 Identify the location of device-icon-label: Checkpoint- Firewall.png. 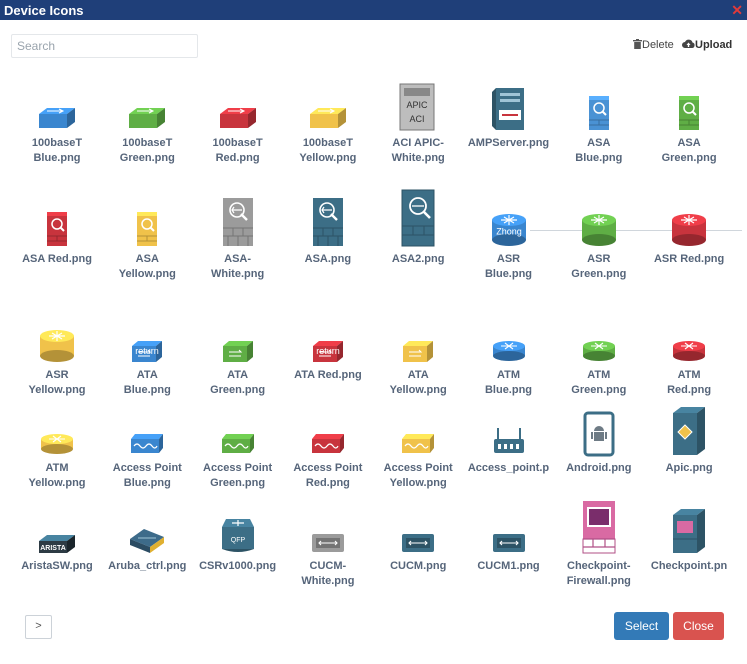
(598, 573).